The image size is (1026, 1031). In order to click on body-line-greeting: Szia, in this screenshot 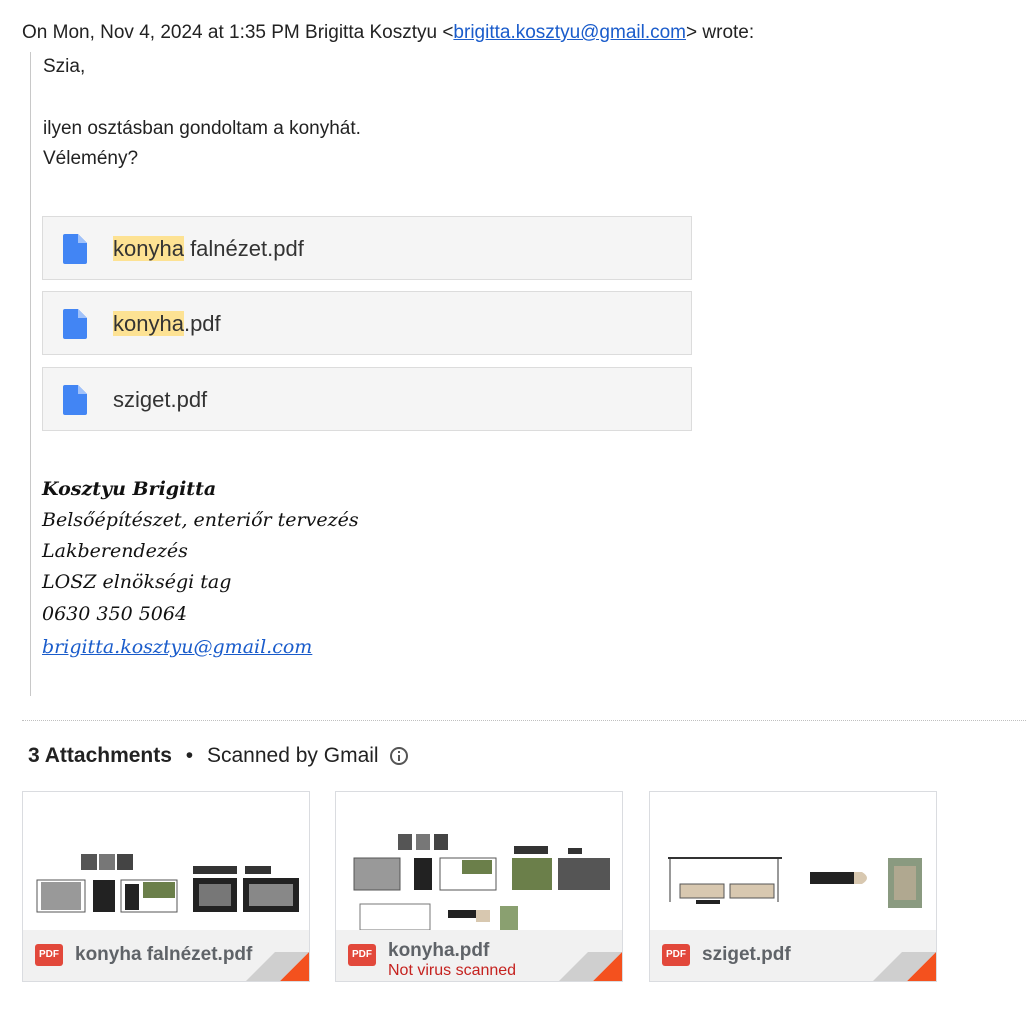, I will do `click(64, 66)`.